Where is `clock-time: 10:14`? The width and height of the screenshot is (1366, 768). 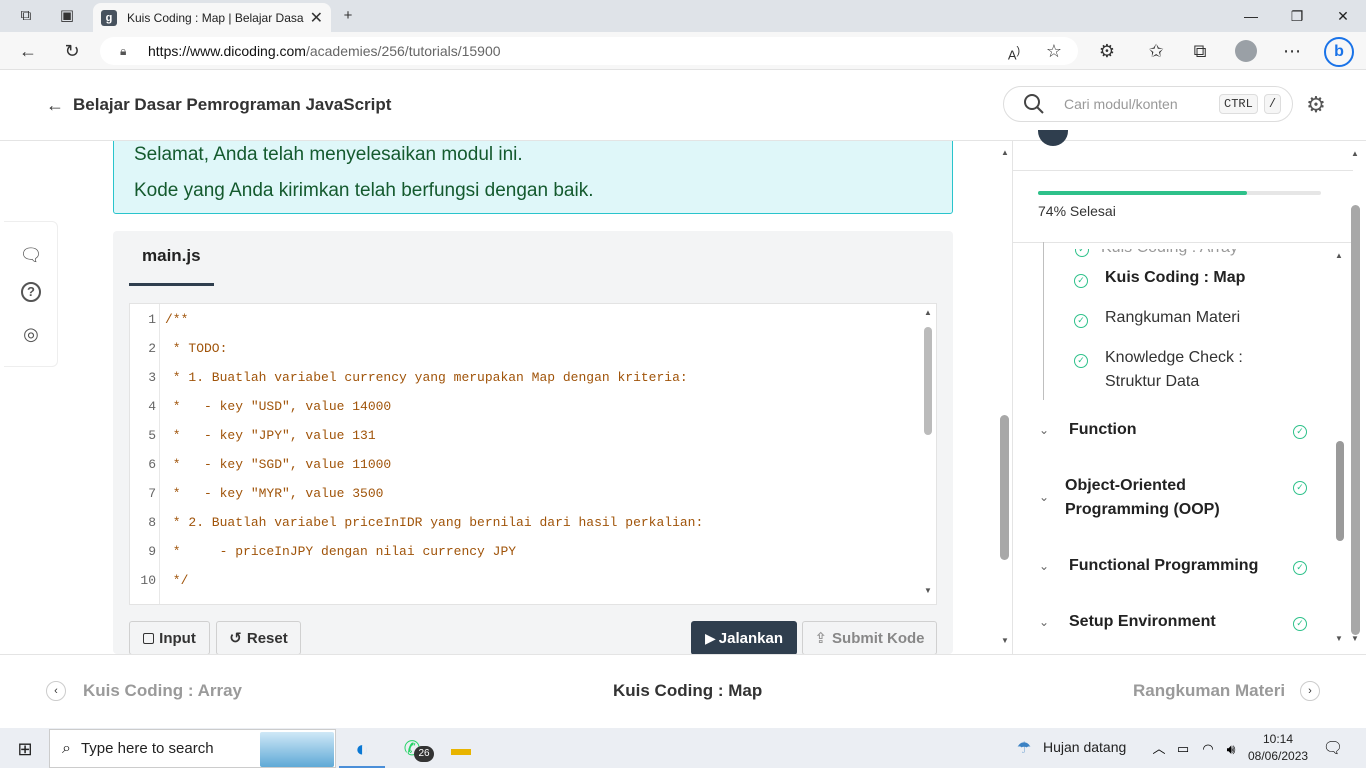
clock-time: 10:14 is located at coordinates (1278, 739).